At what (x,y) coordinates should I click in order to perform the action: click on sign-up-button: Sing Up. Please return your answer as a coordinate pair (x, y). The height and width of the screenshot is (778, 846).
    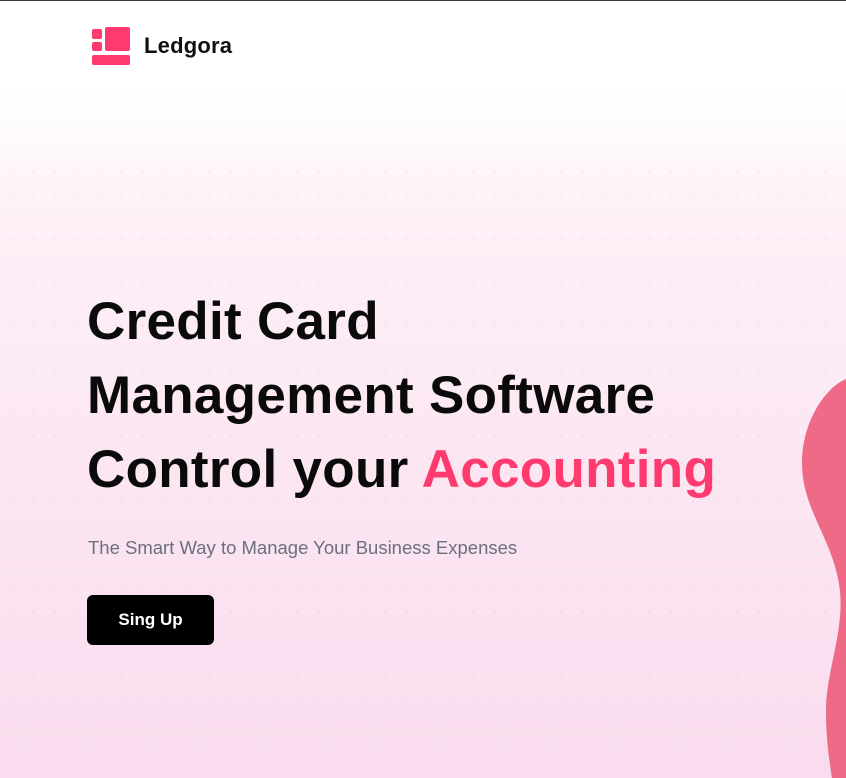
    Looking at the image, I should click on (150, 620).